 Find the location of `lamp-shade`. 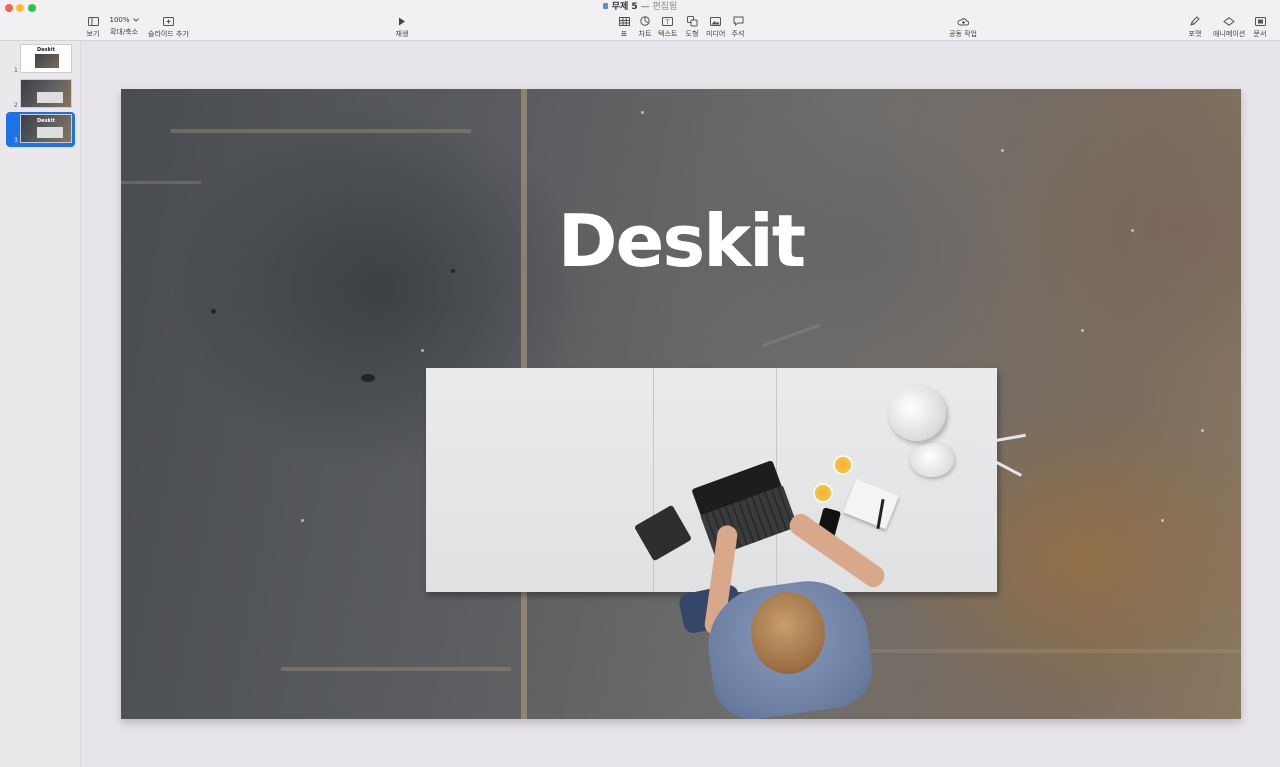

lamp-shade is located at coordinates (917, 413).